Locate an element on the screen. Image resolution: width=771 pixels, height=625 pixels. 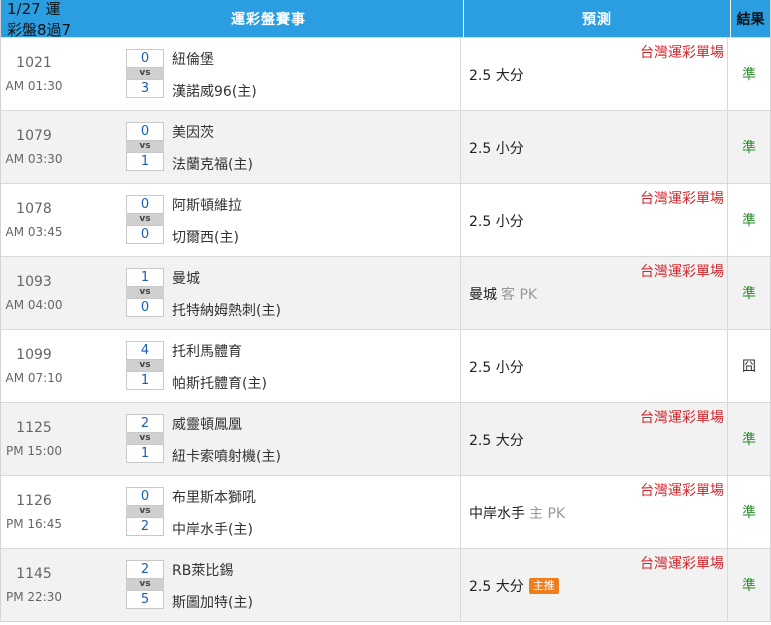
table-header: 1/27 運彩盤8過7 運彩盤賽事 預測 結果 is located at coordinates (385, 19).